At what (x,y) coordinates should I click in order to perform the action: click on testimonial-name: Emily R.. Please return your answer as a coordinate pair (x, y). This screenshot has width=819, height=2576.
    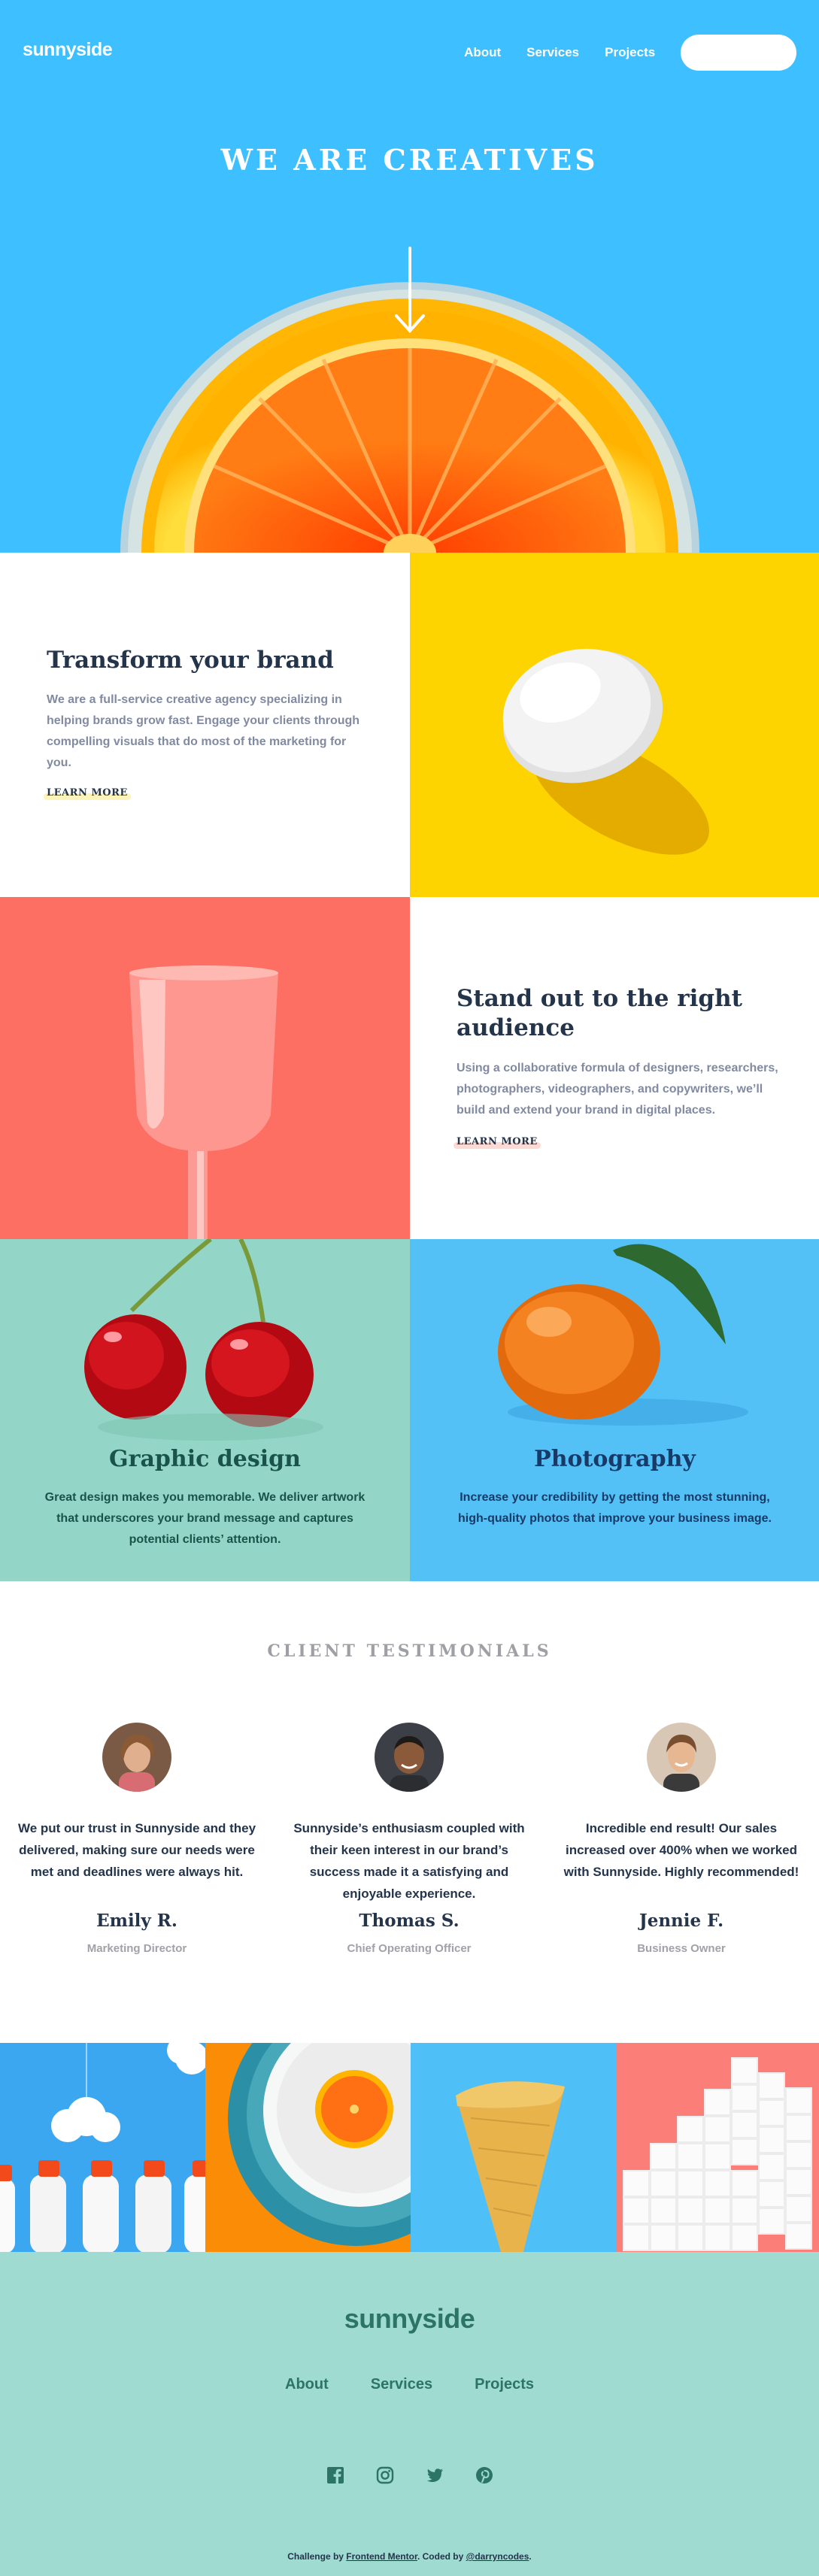
    Looking at the image, I should click on (136, 1921).